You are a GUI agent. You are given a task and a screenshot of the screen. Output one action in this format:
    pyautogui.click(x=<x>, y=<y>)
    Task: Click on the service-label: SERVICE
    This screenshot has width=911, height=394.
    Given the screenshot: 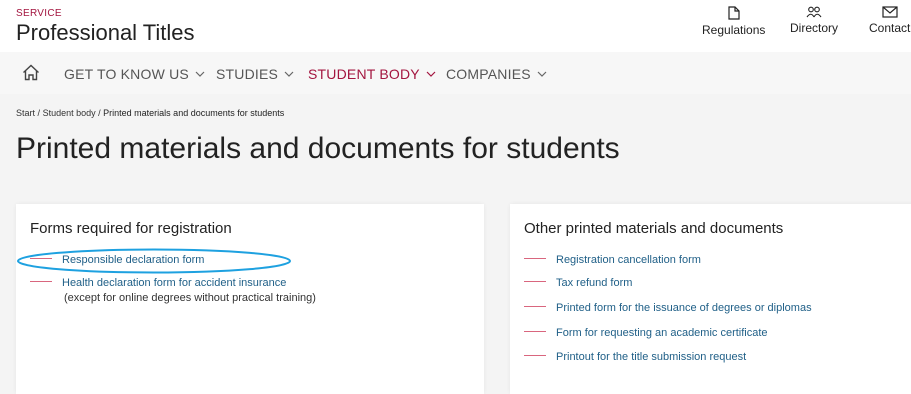 What is the action you would take?
    pyautogui.click(x=39, y=13)
    